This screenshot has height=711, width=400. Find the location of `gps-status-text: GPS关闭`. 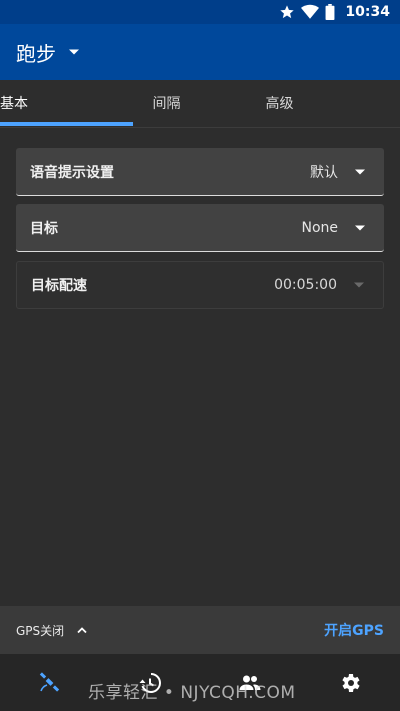

gps-status-text: GPS关闭 is located at coordinates (40, 630).